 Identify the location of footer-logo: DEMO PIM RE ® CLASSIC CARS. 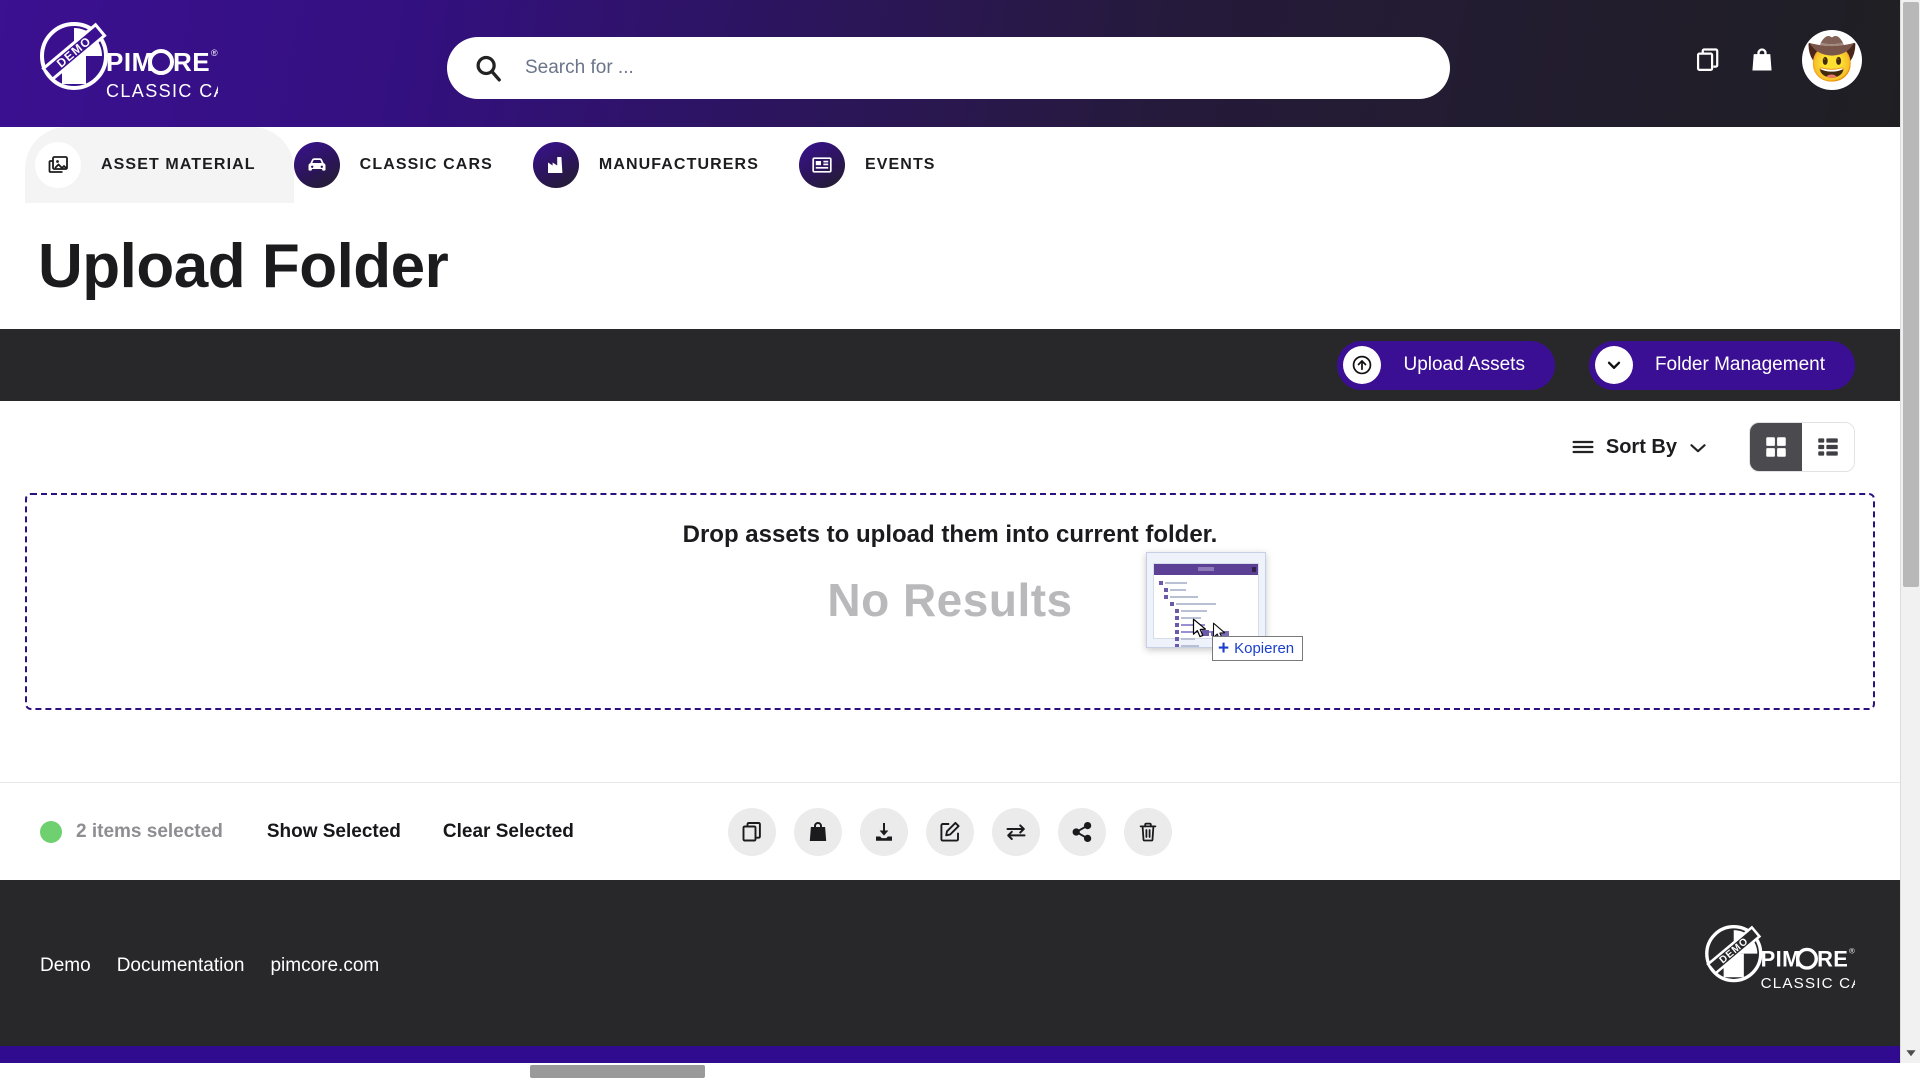
(1790, 966).